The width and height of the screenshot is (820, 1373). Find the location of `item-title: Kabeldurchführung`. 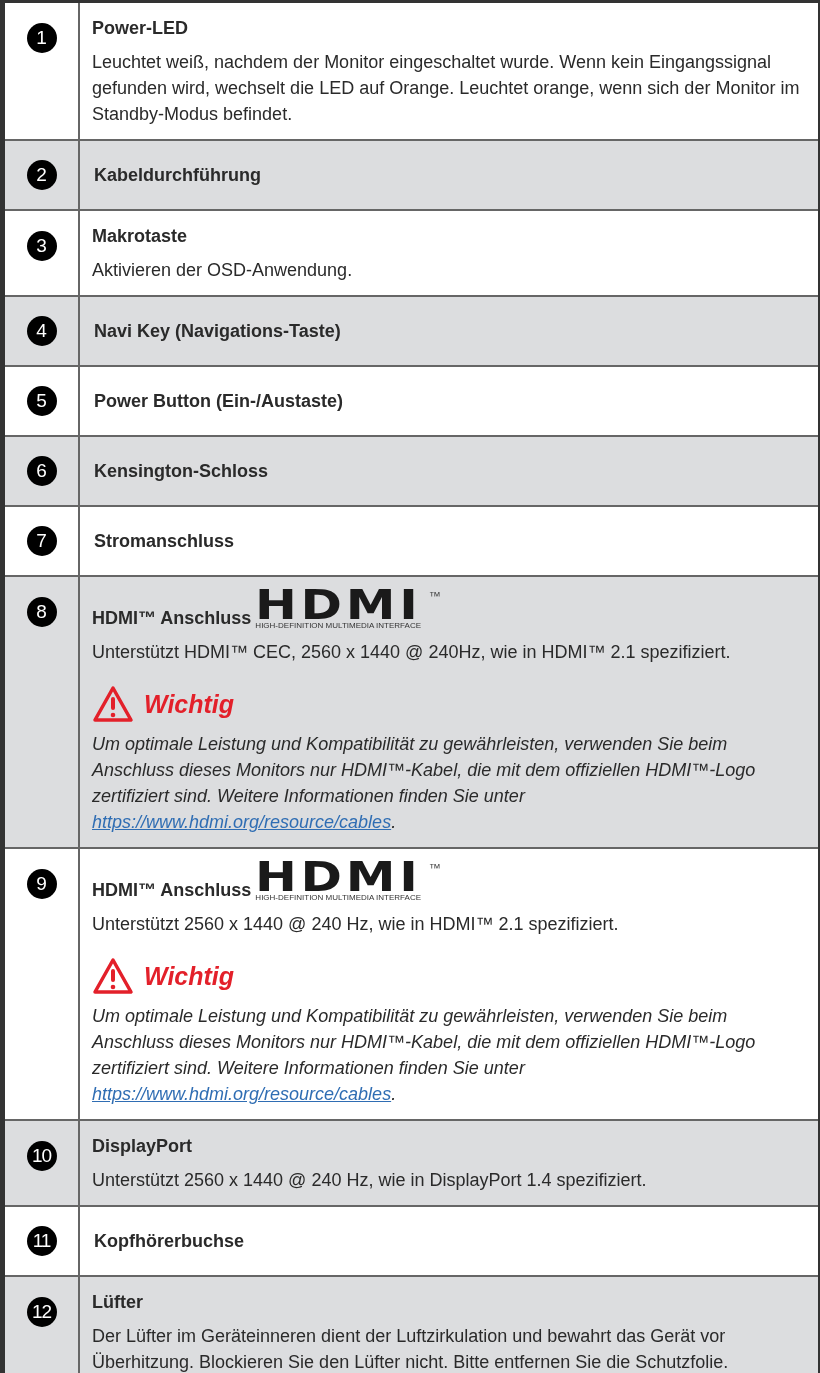

item-title: Kabeldurchführung is located at coordinates (178, 175).